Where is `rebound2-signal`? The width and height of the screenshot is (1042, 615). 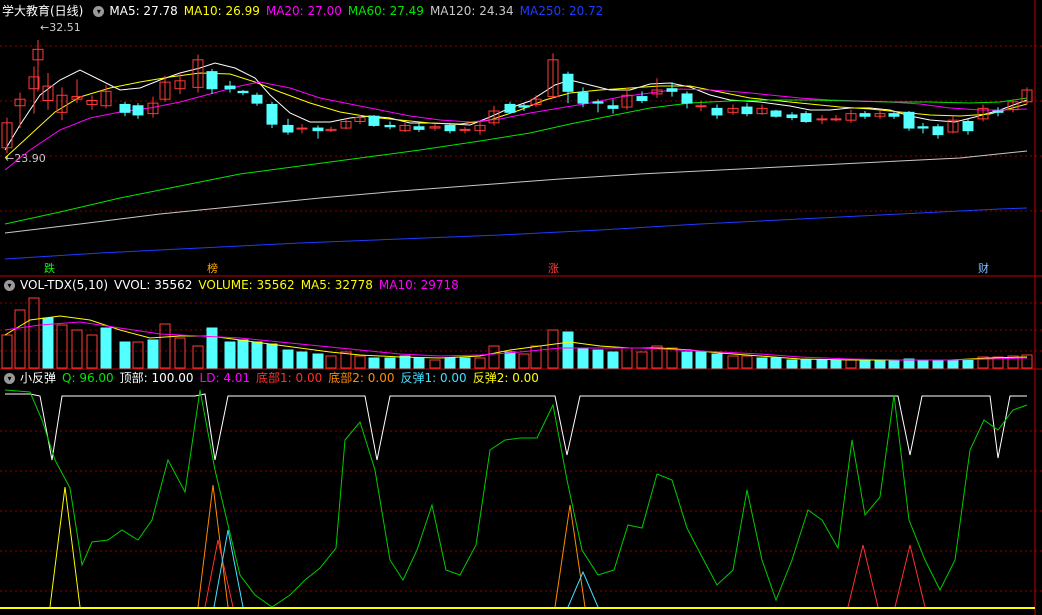
rebound2-signal is located at coordinates (65, 547).